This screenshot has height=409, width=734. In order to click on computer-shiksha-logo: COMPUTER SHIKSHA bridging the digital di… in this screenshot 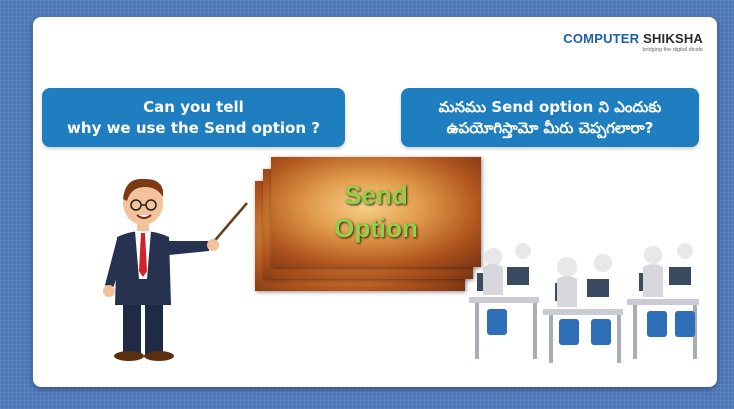, I will do `click(633, 42)`.